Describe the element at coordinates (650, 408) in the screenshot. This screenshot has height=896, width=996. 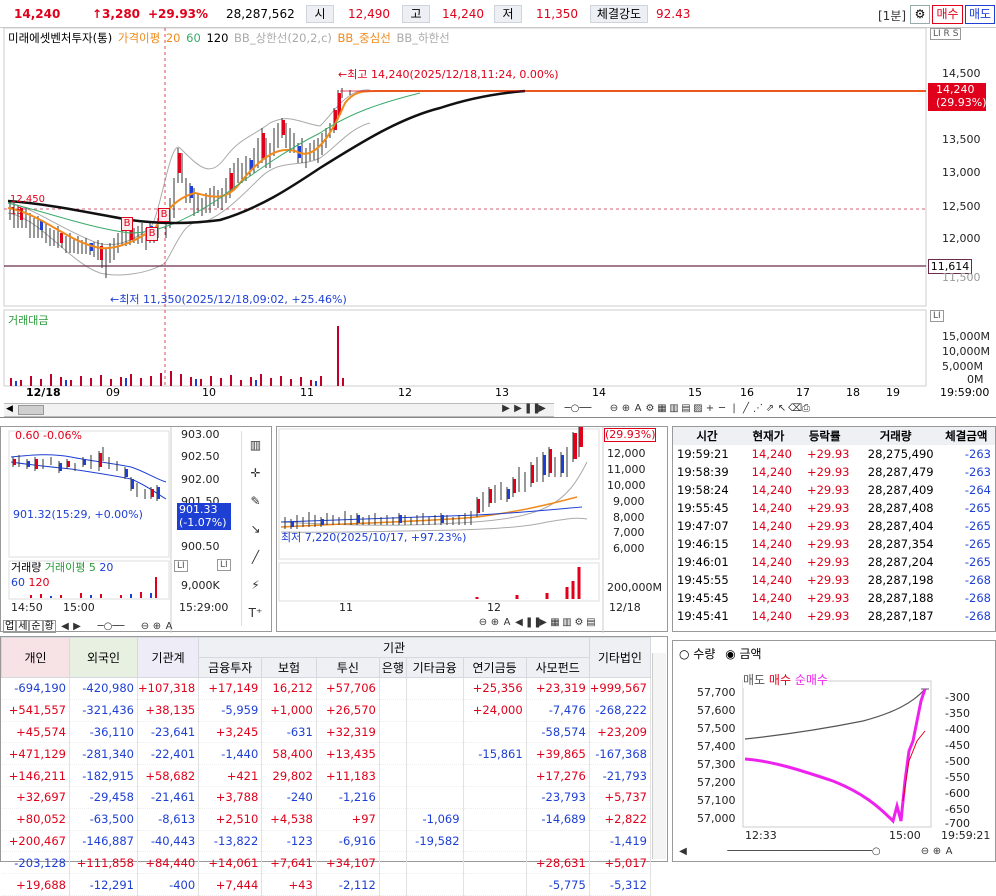
I see `settings-icon: ⚙` at that location.